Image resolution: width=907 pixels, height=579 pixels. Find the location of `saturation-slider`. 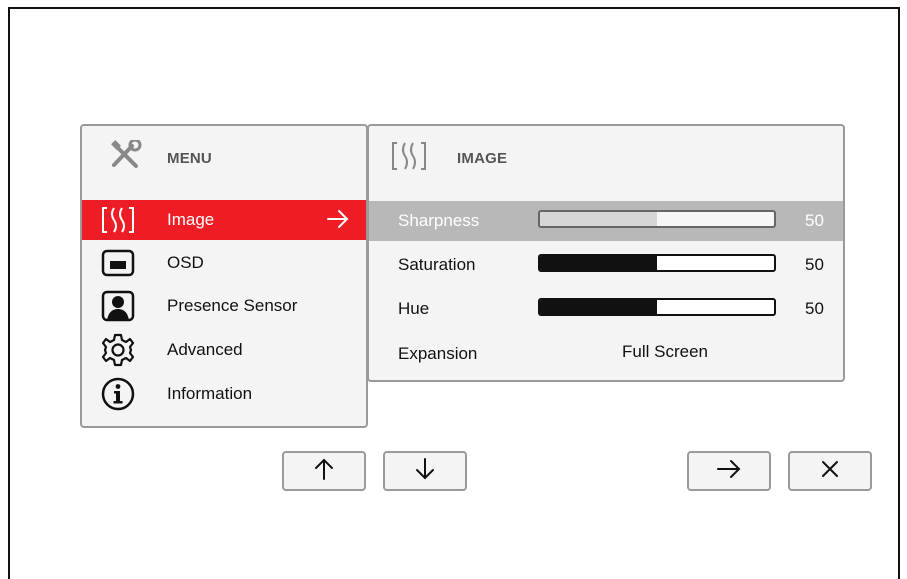

saturation-slider is located at coordinates (657, 263).